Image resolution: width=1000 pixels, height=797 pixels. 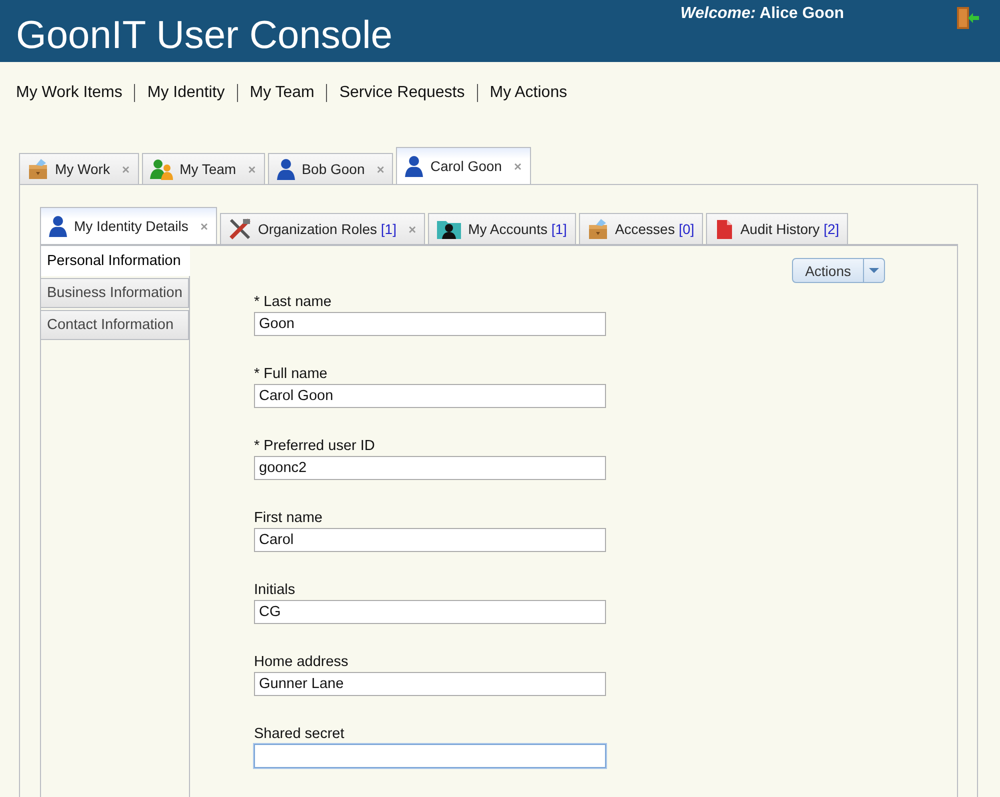 I want to click on field-label: * Full name, so click(x=291, y=374).